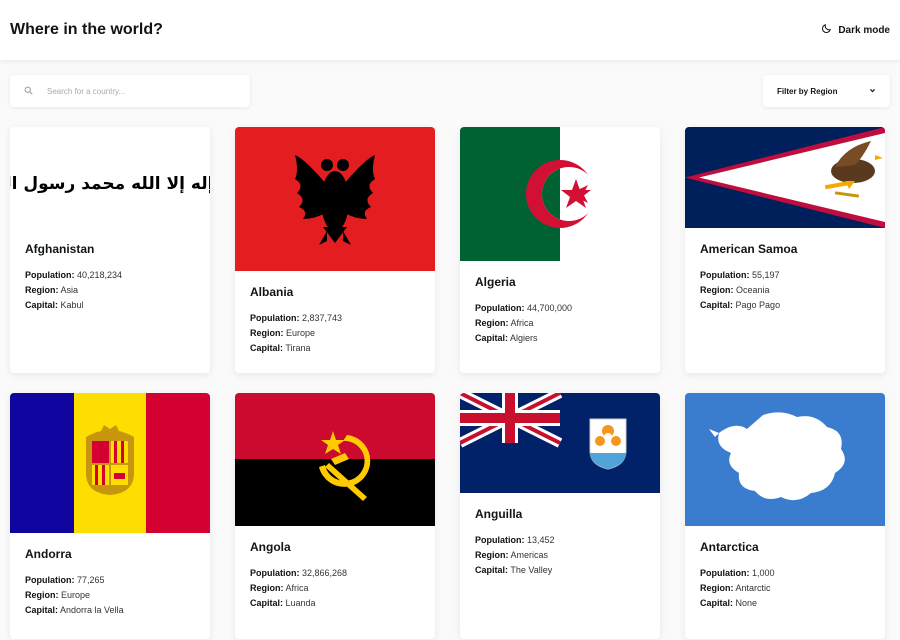  Describe the element at coordinates (506, 338) in the screenshot. I see `capital-row: Capital: Algiers` at that location.